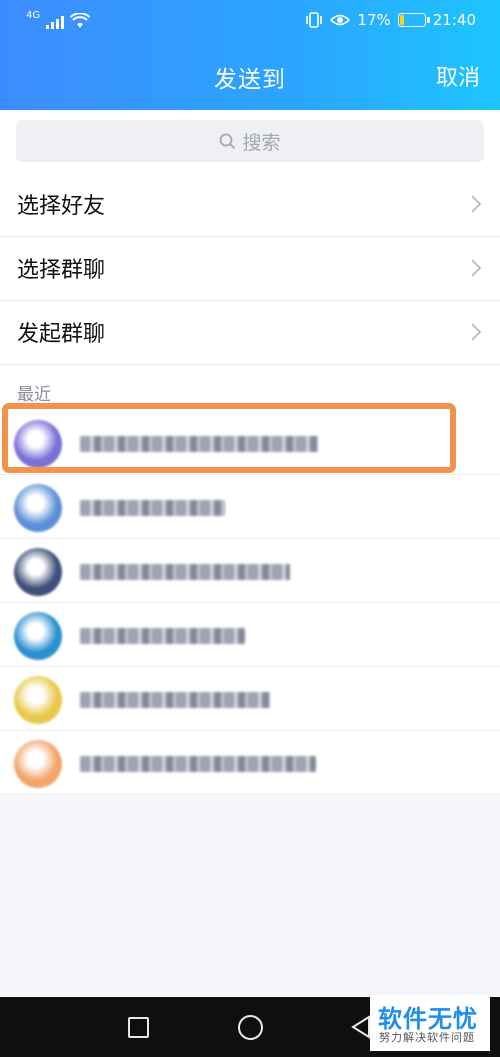 This screenshot has width=500, height=1057. Describe the element at coordinates (250, 204) in the screenshot. I see `menu-select-friends: 选择好友` at that location.